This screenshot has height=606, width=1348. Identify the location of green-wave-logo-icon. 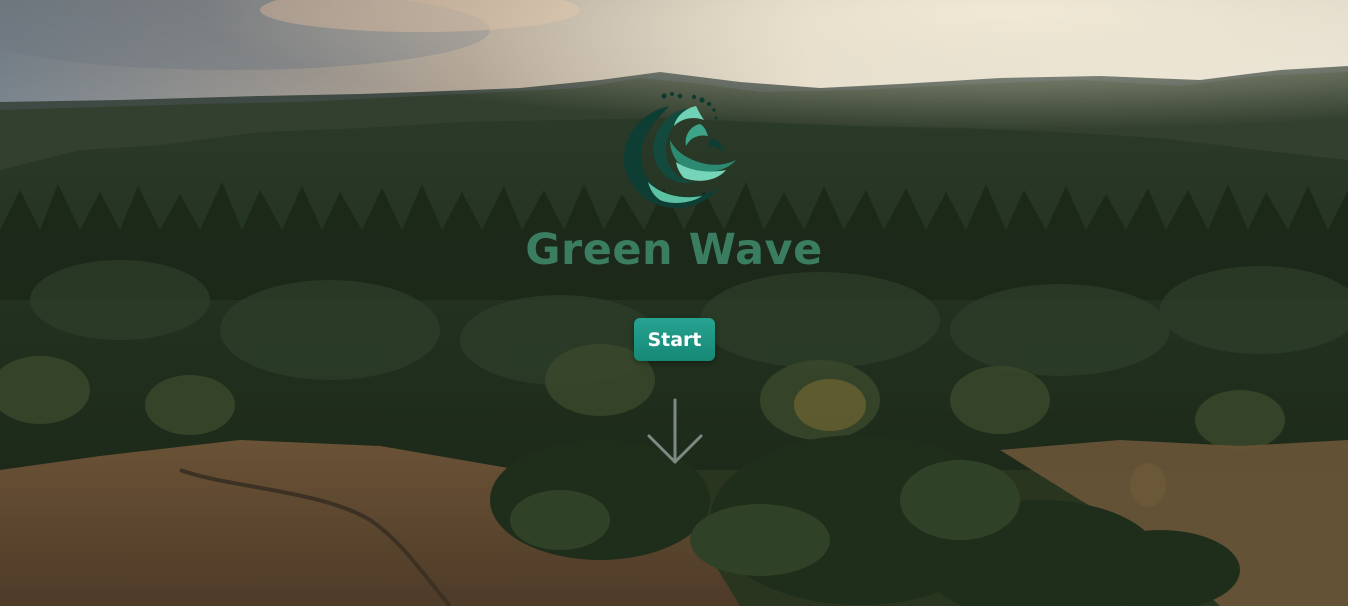
(679, 150).